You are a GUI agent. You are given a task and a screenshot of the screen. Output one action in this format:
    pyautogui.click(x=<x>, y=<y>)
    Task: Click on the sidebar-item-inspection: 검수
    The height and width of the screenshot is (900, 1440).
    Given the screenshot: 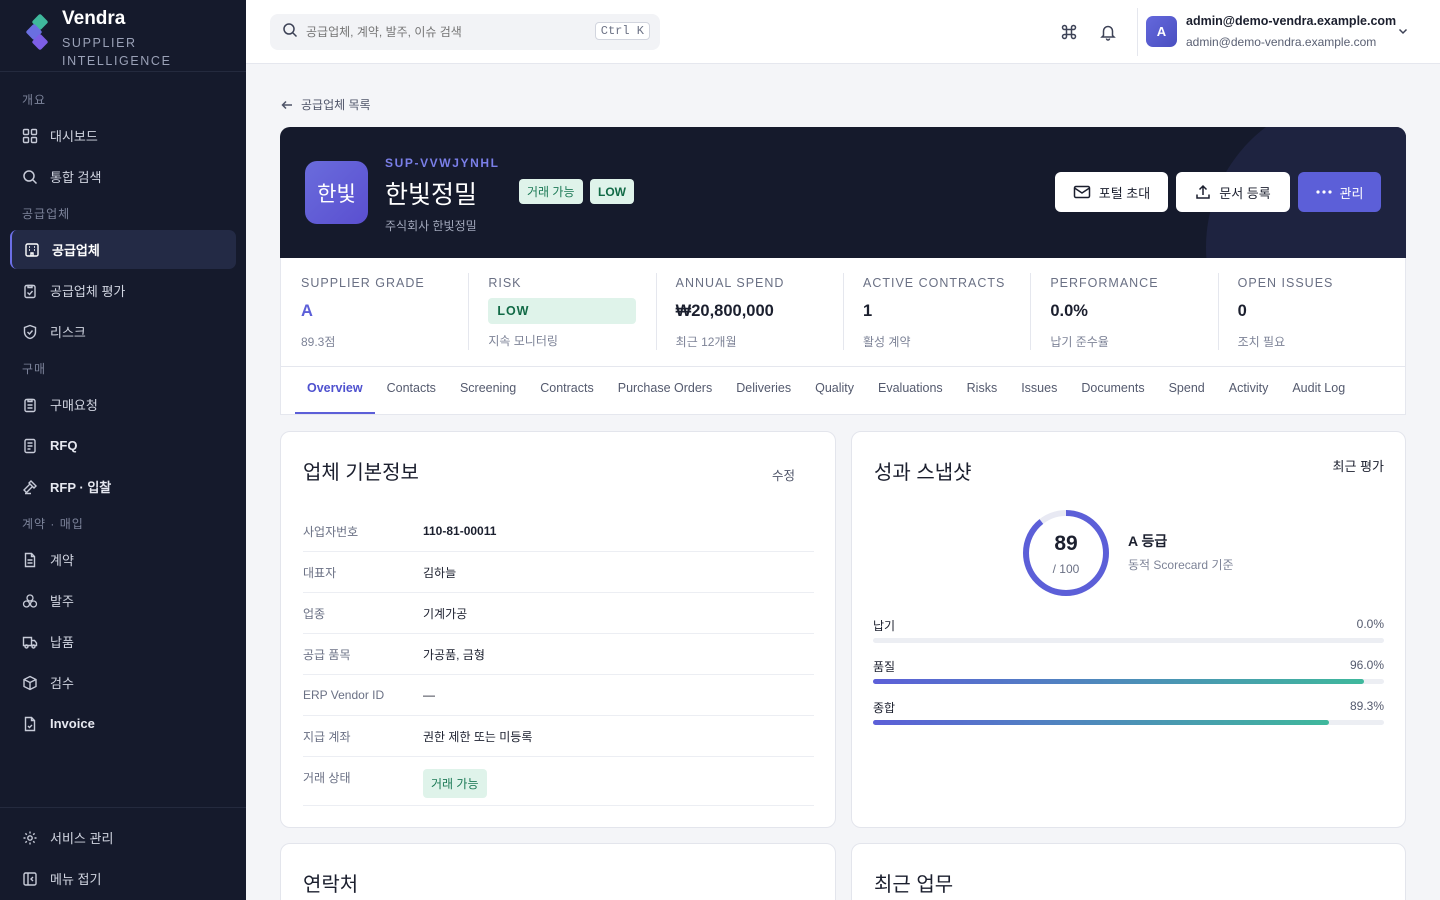 What is the action you would take?
    pyautogui.click(x=123, y=682)
    